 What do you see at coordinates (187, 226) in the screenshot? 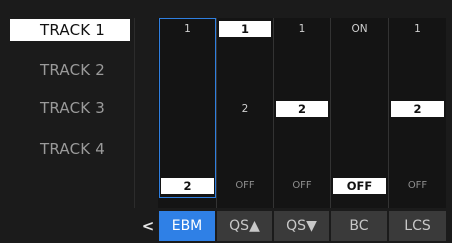
I see `tab-ebm: EBM` at bounding box center [187, 226].